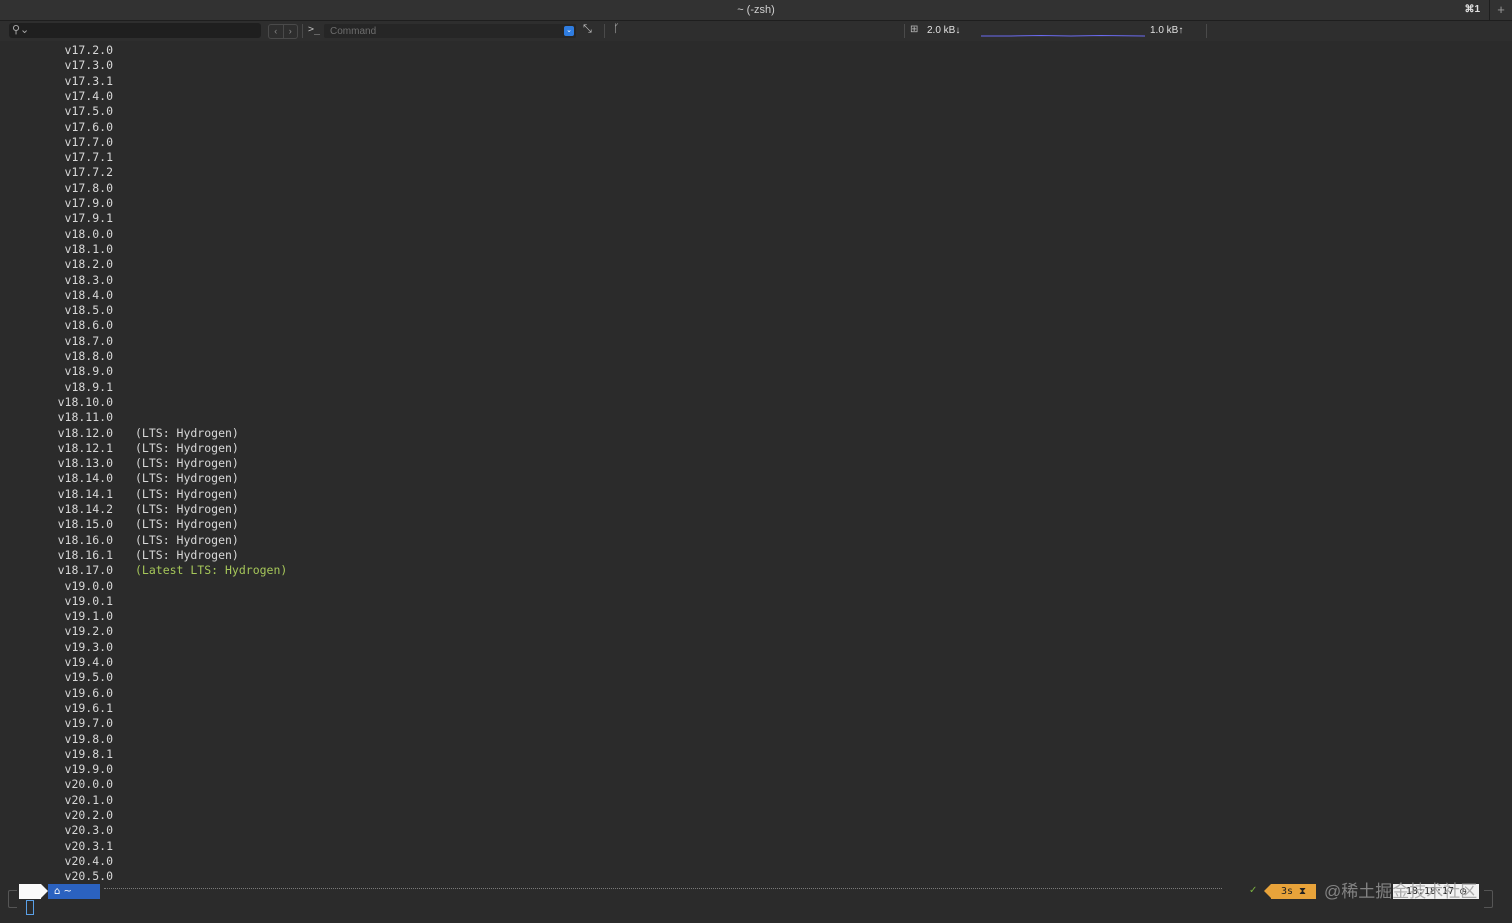 Image resolution: width=1512 pixels, height=923 pixels. Describe the element at coordinates (756, 31) in the screenshot. I see `toolbar: ⚲⌄ ‹ › >_ ⌄ ⤡ ᚴ ⊞ 2.0 kB↓ 1.0 kB↑` at that location.